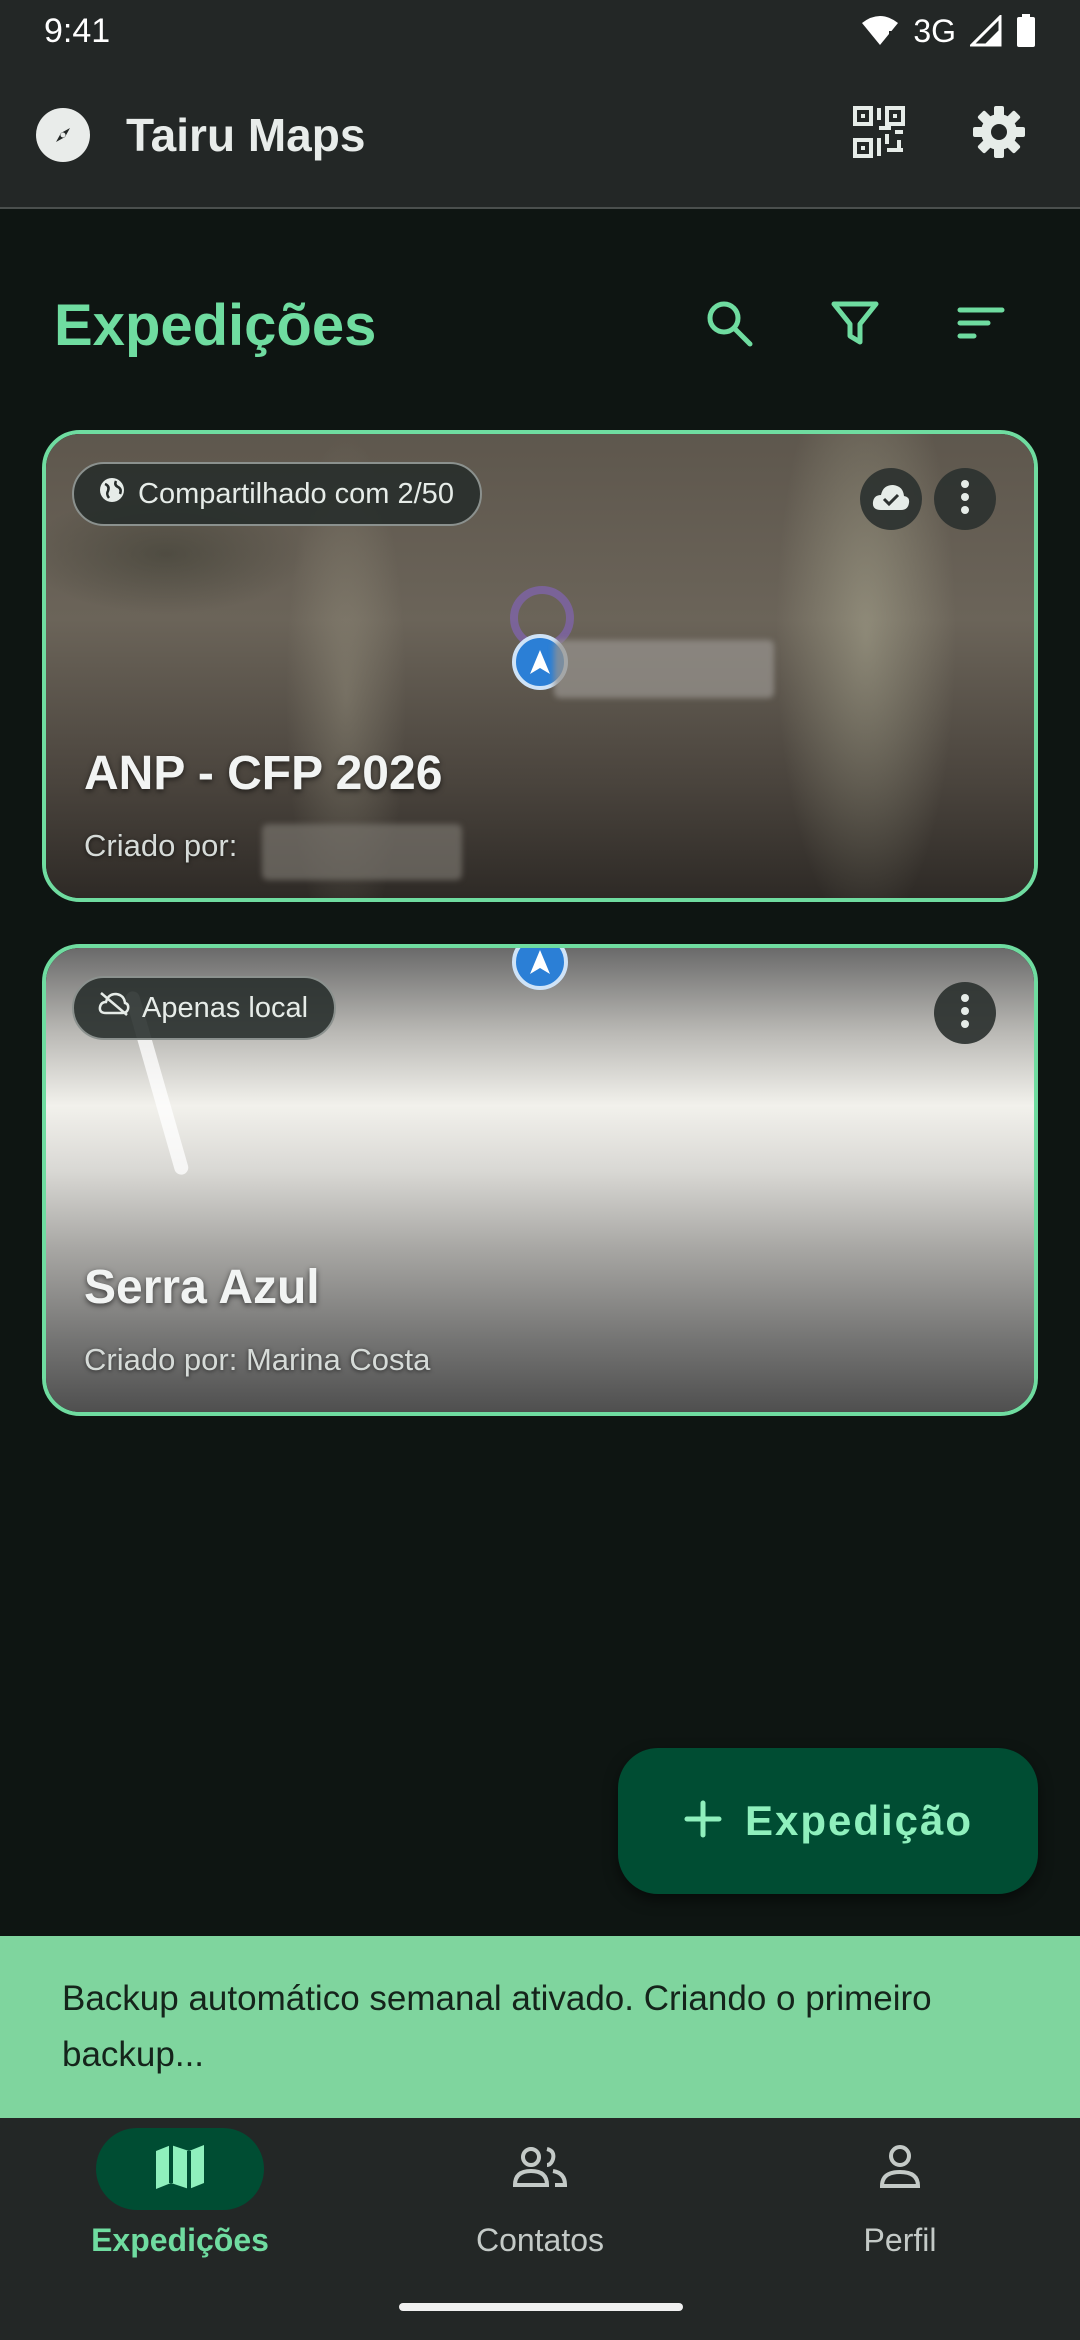 The image size is (1080, 2340). What do you see at coordinates (859, 1820) in the screenshot?
I see `fab-label: Expedição` at bounding box center [859, 1820].